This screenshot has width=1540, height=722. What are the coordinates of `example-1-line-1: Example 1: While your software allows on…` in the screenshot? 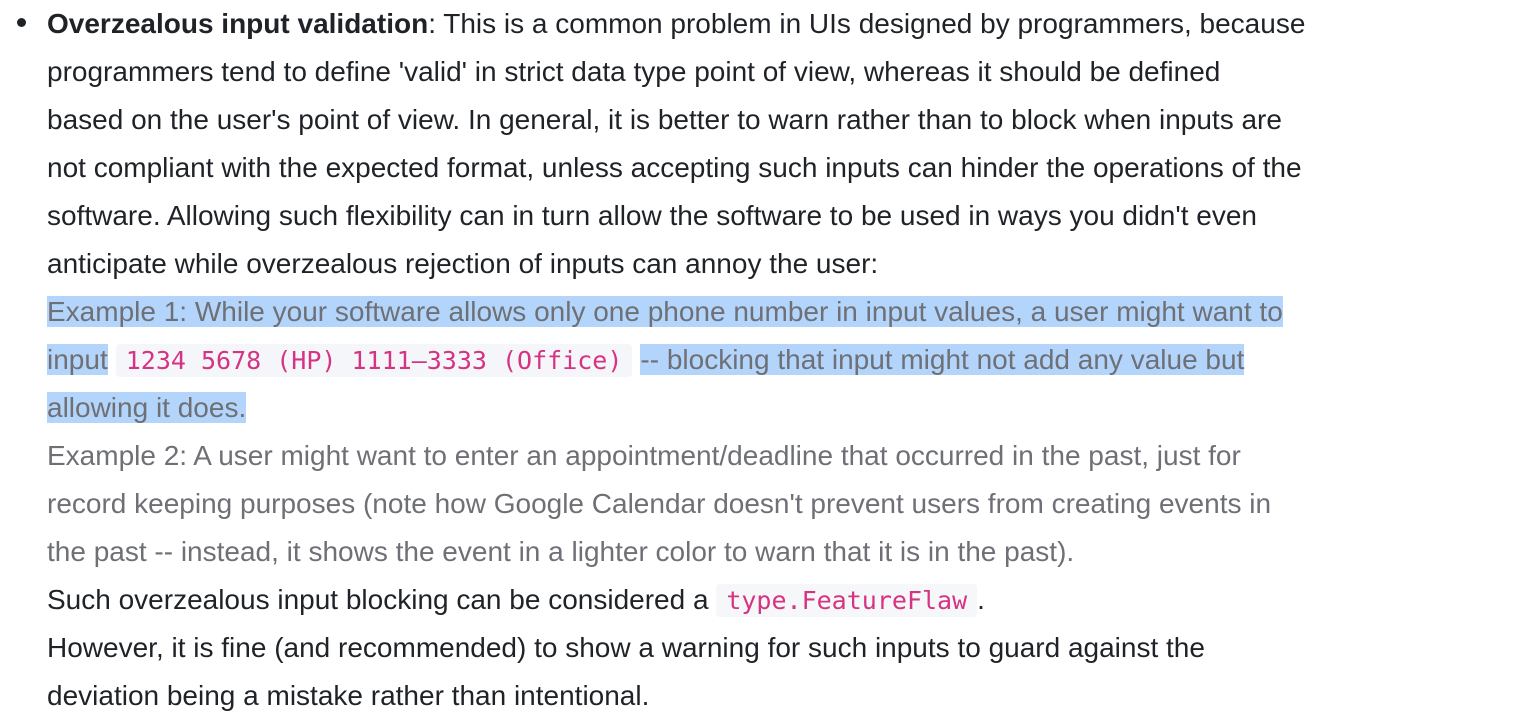 It's located at (792, 312).